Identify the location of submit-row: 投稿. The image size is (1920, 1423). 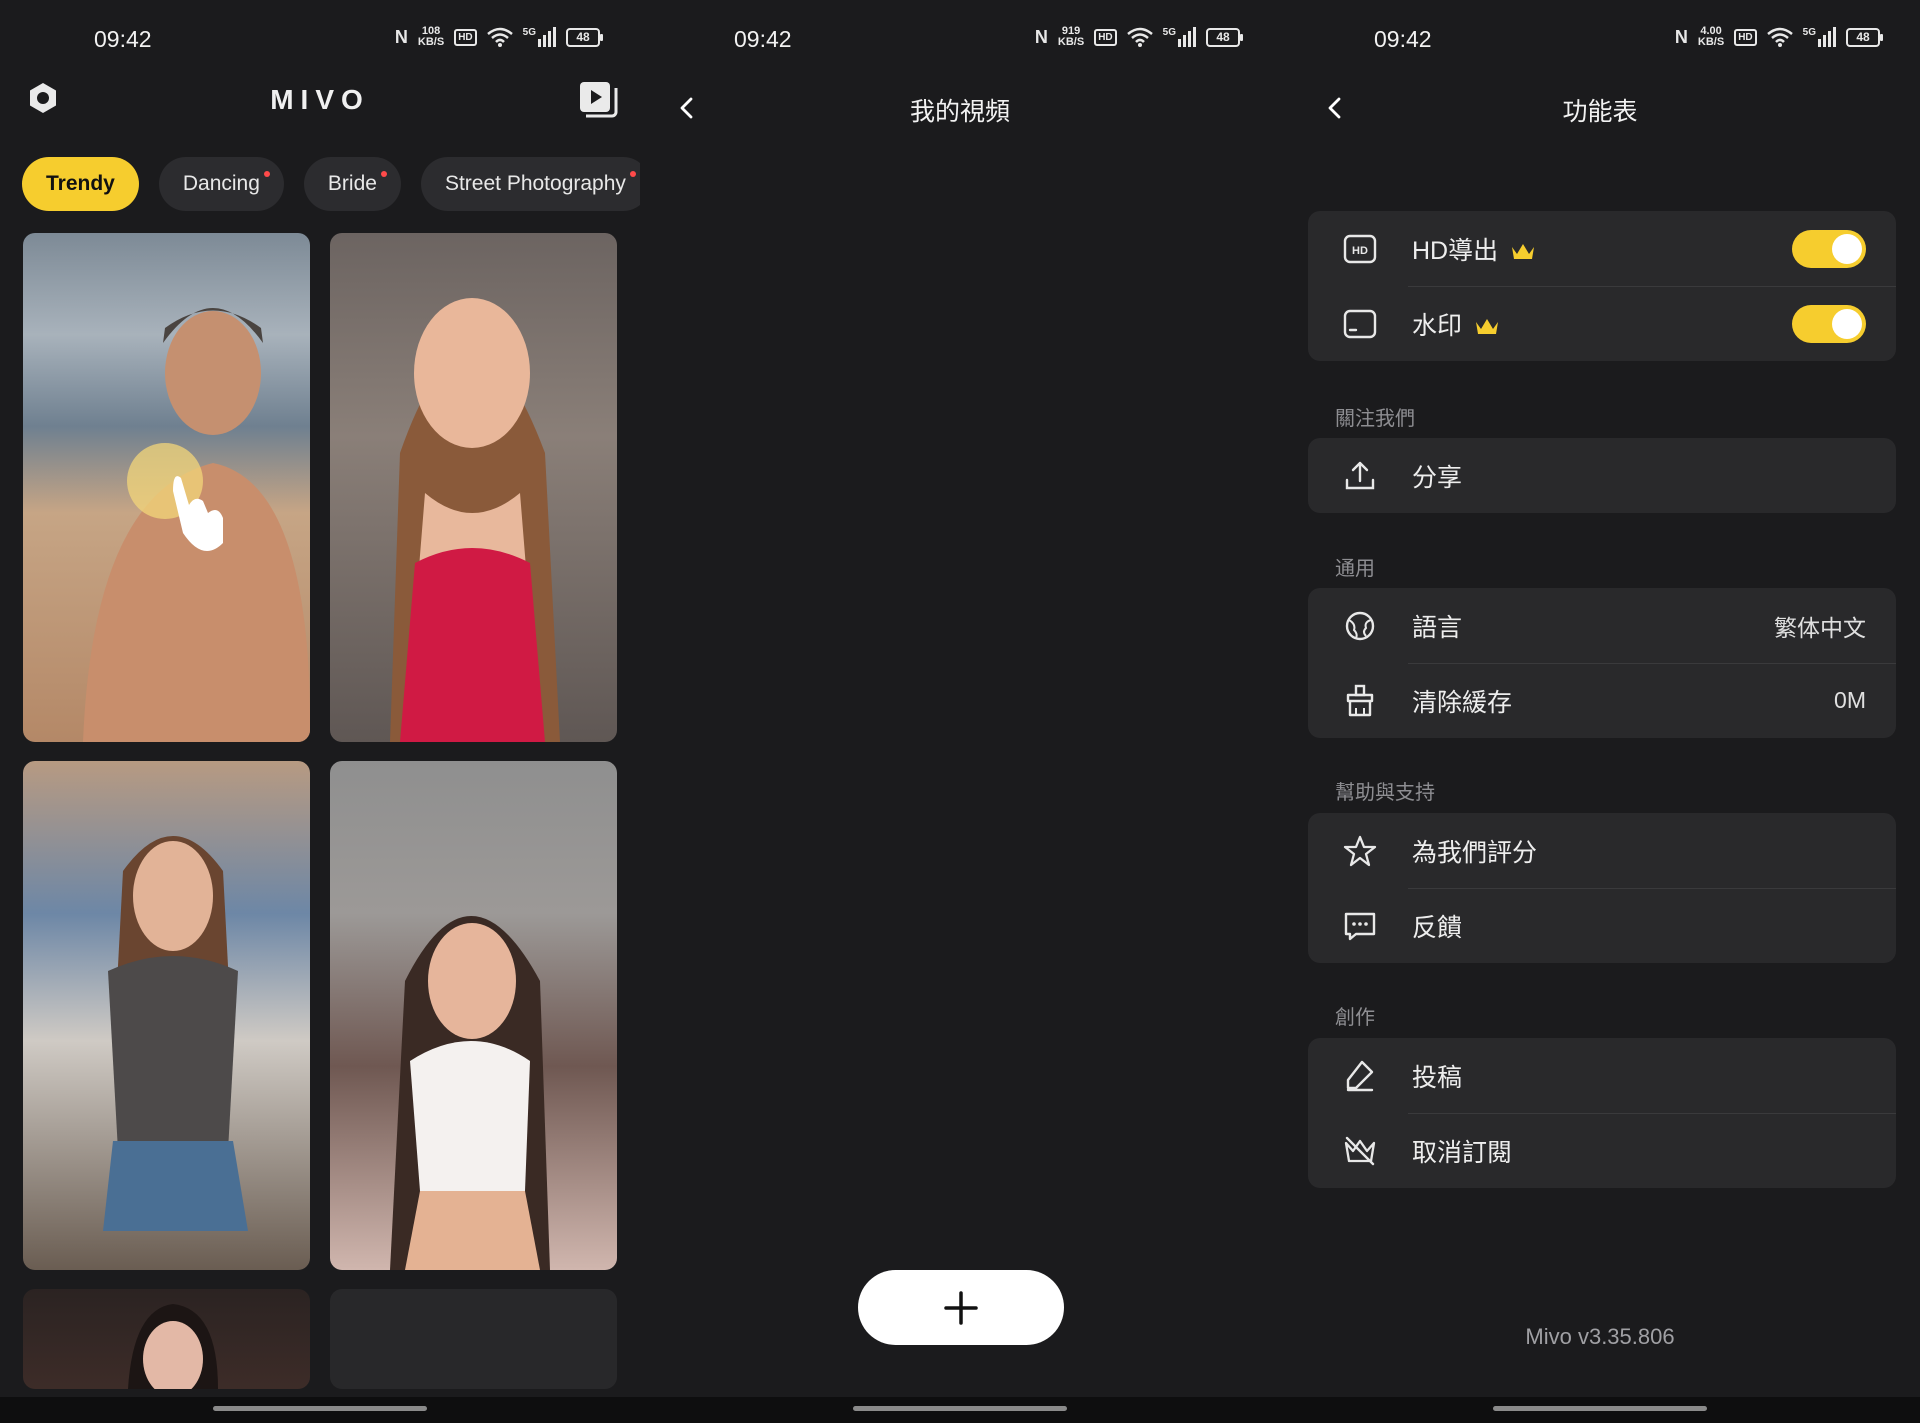
(1602, 1075).